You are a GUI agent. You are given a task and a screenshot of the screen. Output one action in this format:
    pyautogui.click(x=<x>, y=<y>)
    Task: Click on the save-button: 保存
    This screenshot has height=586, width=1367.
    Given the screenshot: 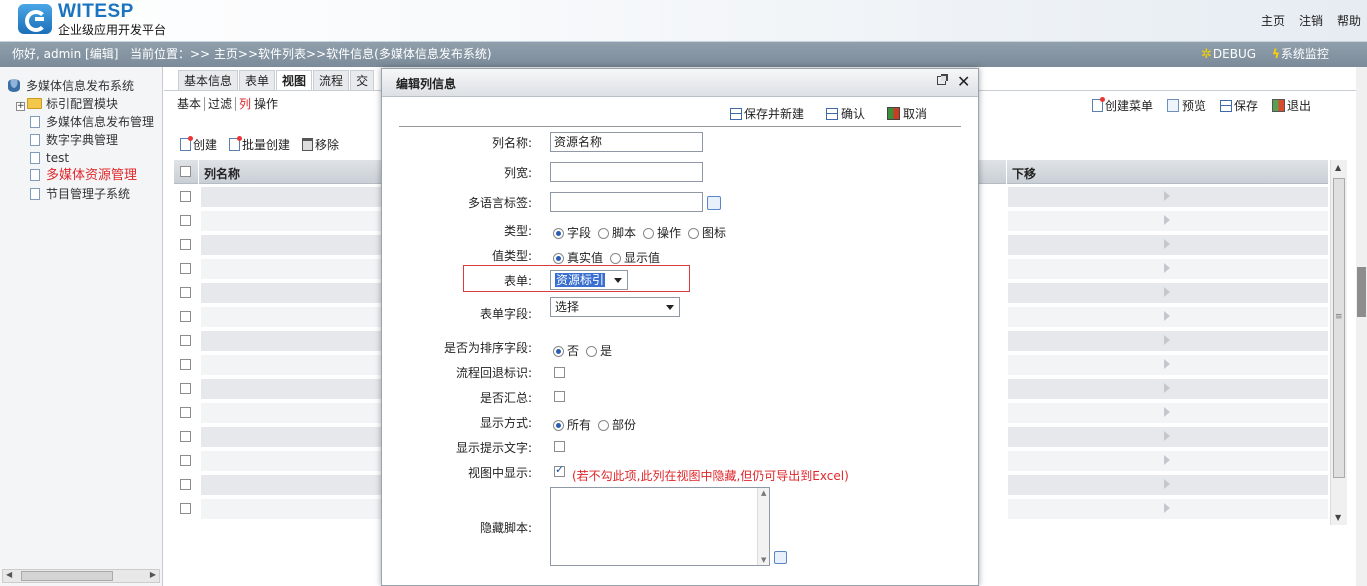 What is the action you would take?
    pyautogui.click(x=1239, y=105)
    